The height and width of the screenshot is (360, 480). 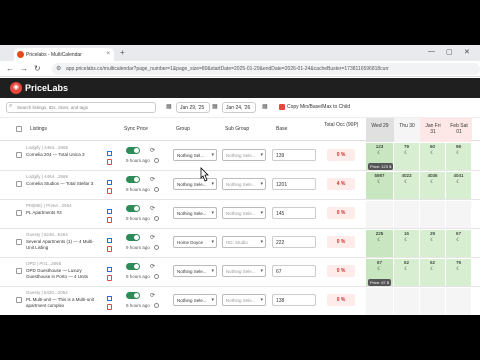 What do you see at coordinates (459, 156) in the screenshot?
I see `calendar-price-cell: 98 ☾` at bounding box center [459, 156].